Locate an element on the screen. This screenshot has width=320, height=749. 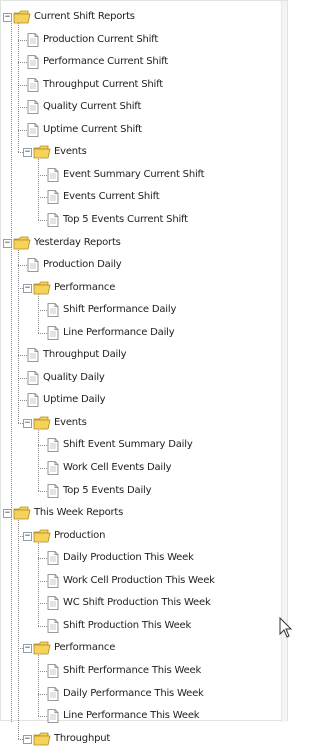
tree-item-label: Throughput Daily is located at coordinates (85, 355).